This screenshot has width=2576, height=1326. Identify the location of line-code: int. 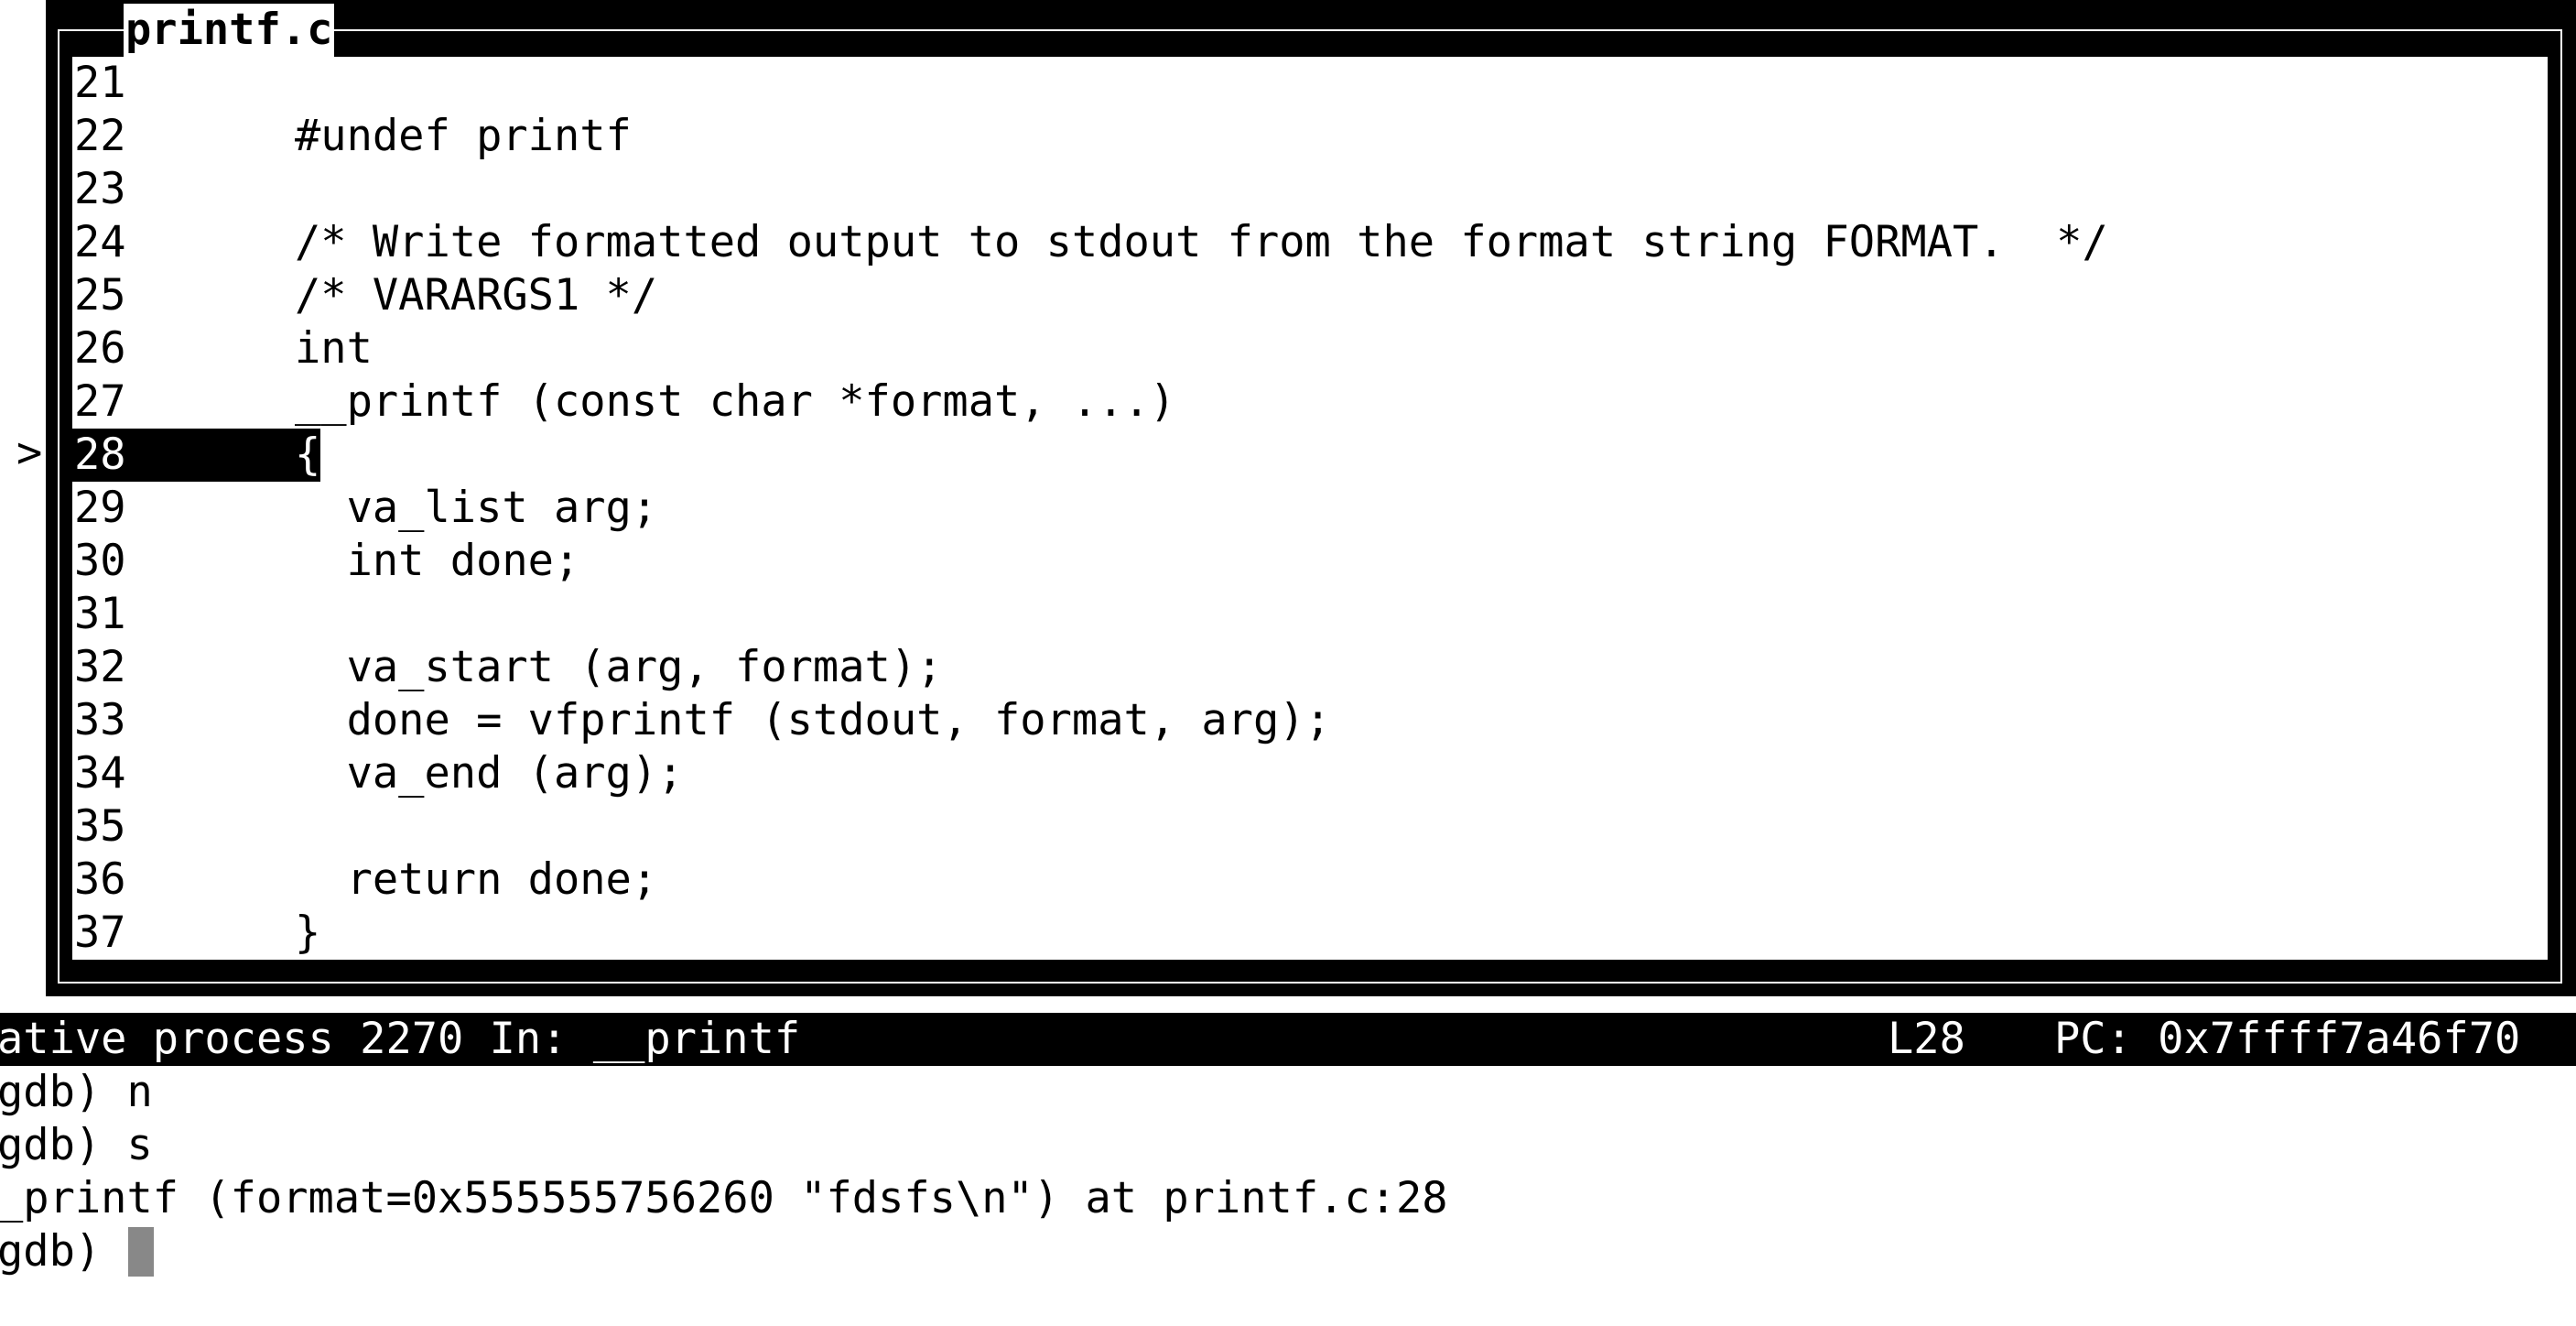
(334, 348).